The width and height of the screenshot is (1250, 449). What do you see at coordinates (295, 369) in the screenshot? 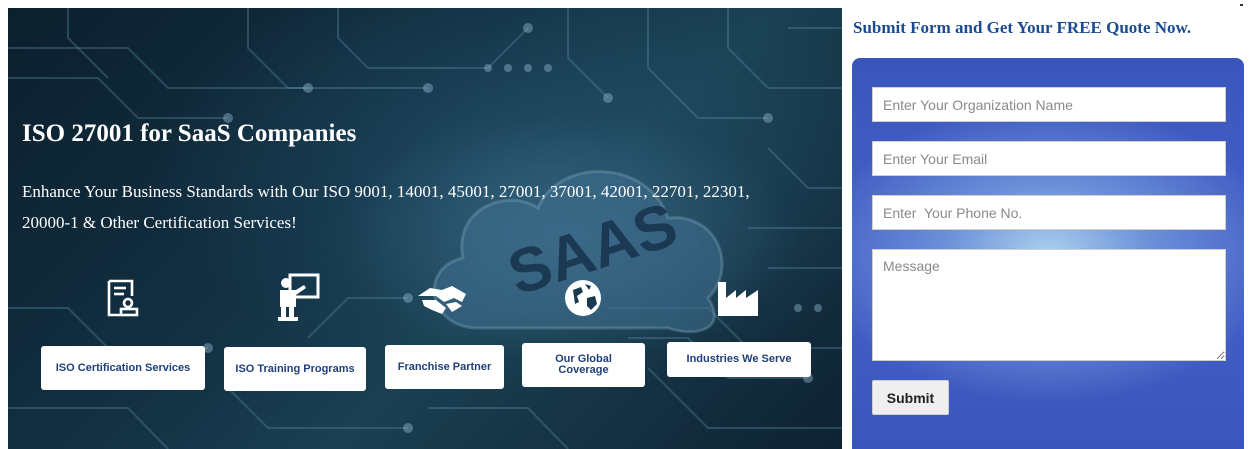
I see `service-button-iso-training: ISO Training Programs` at bounding box center [295, 369].